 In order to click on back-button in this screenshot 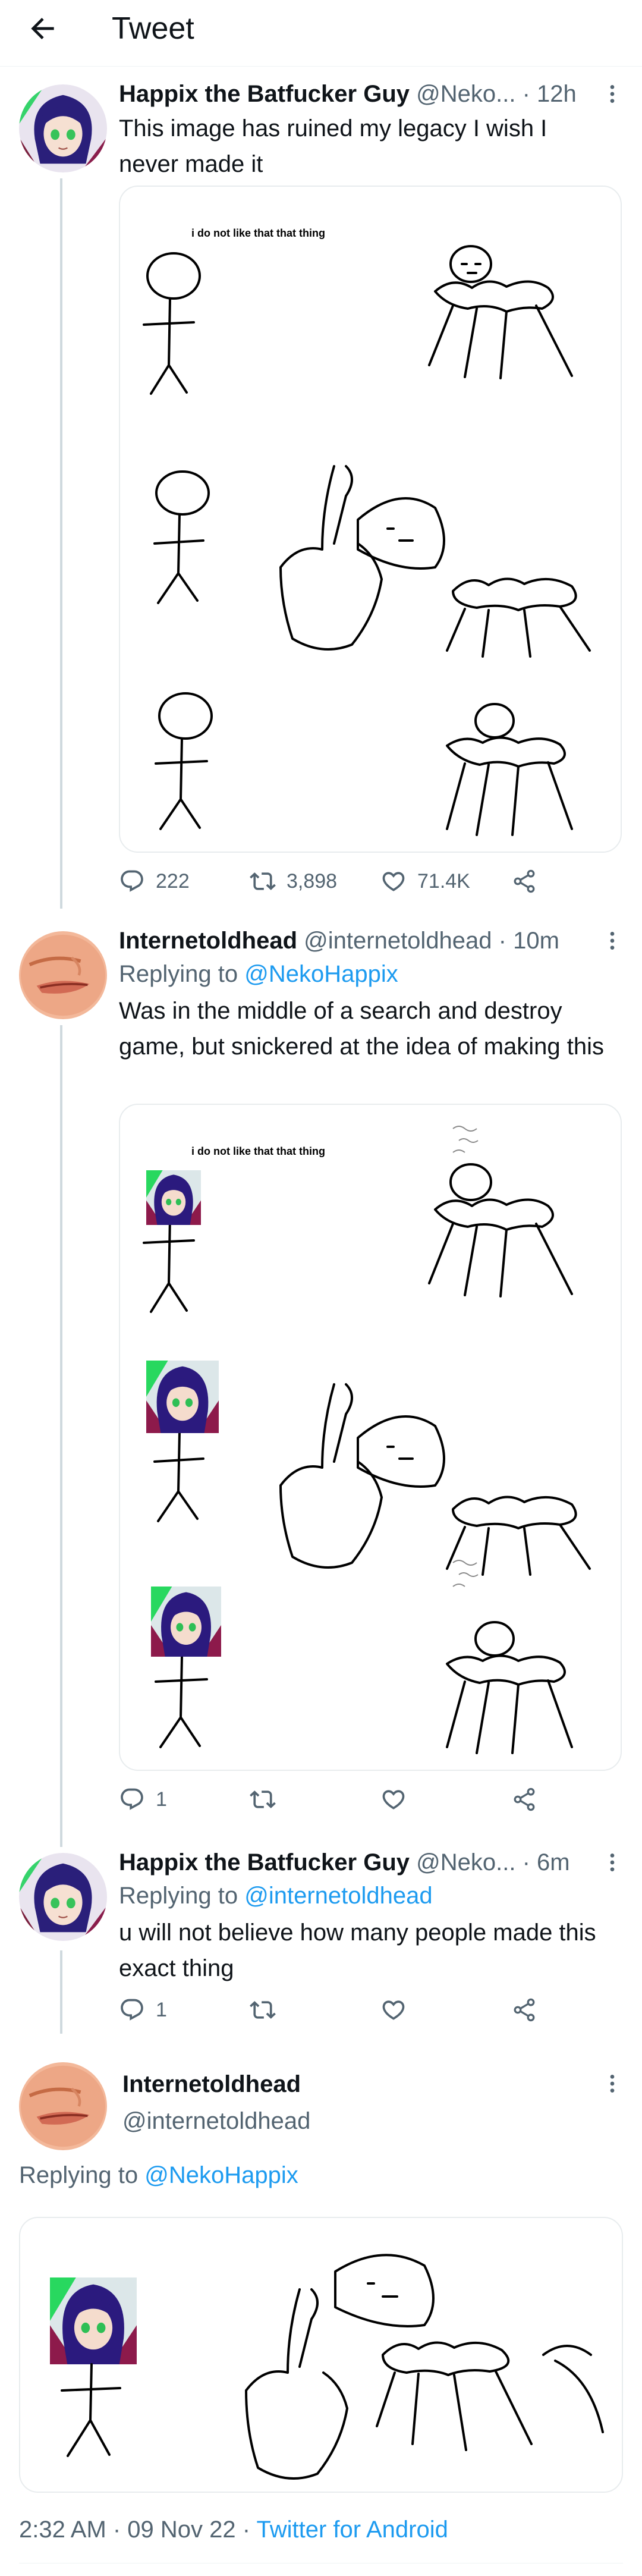, I will do `click(43, 29)`.